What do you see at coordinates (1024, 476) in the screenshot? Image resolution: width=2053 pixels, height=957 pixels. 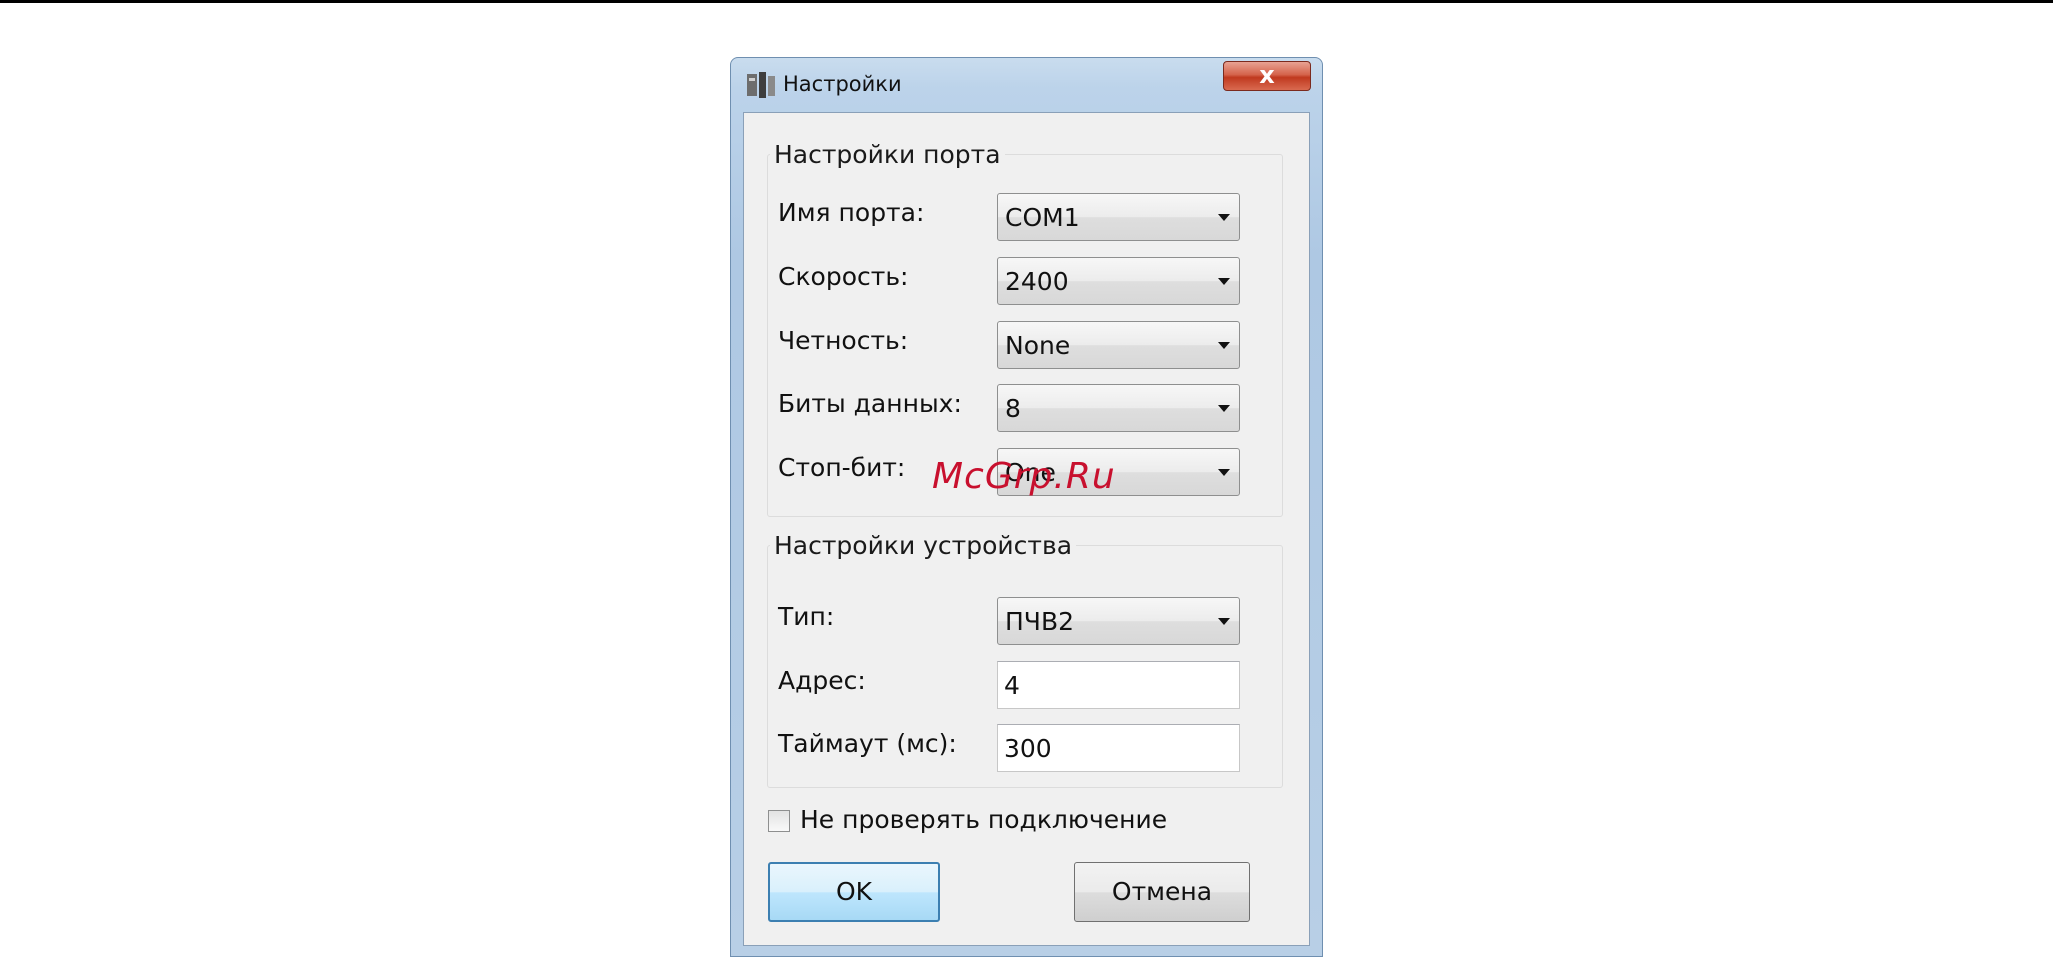 I see `watermark: McGrp.Ru` at bounding box center [1024, 476].